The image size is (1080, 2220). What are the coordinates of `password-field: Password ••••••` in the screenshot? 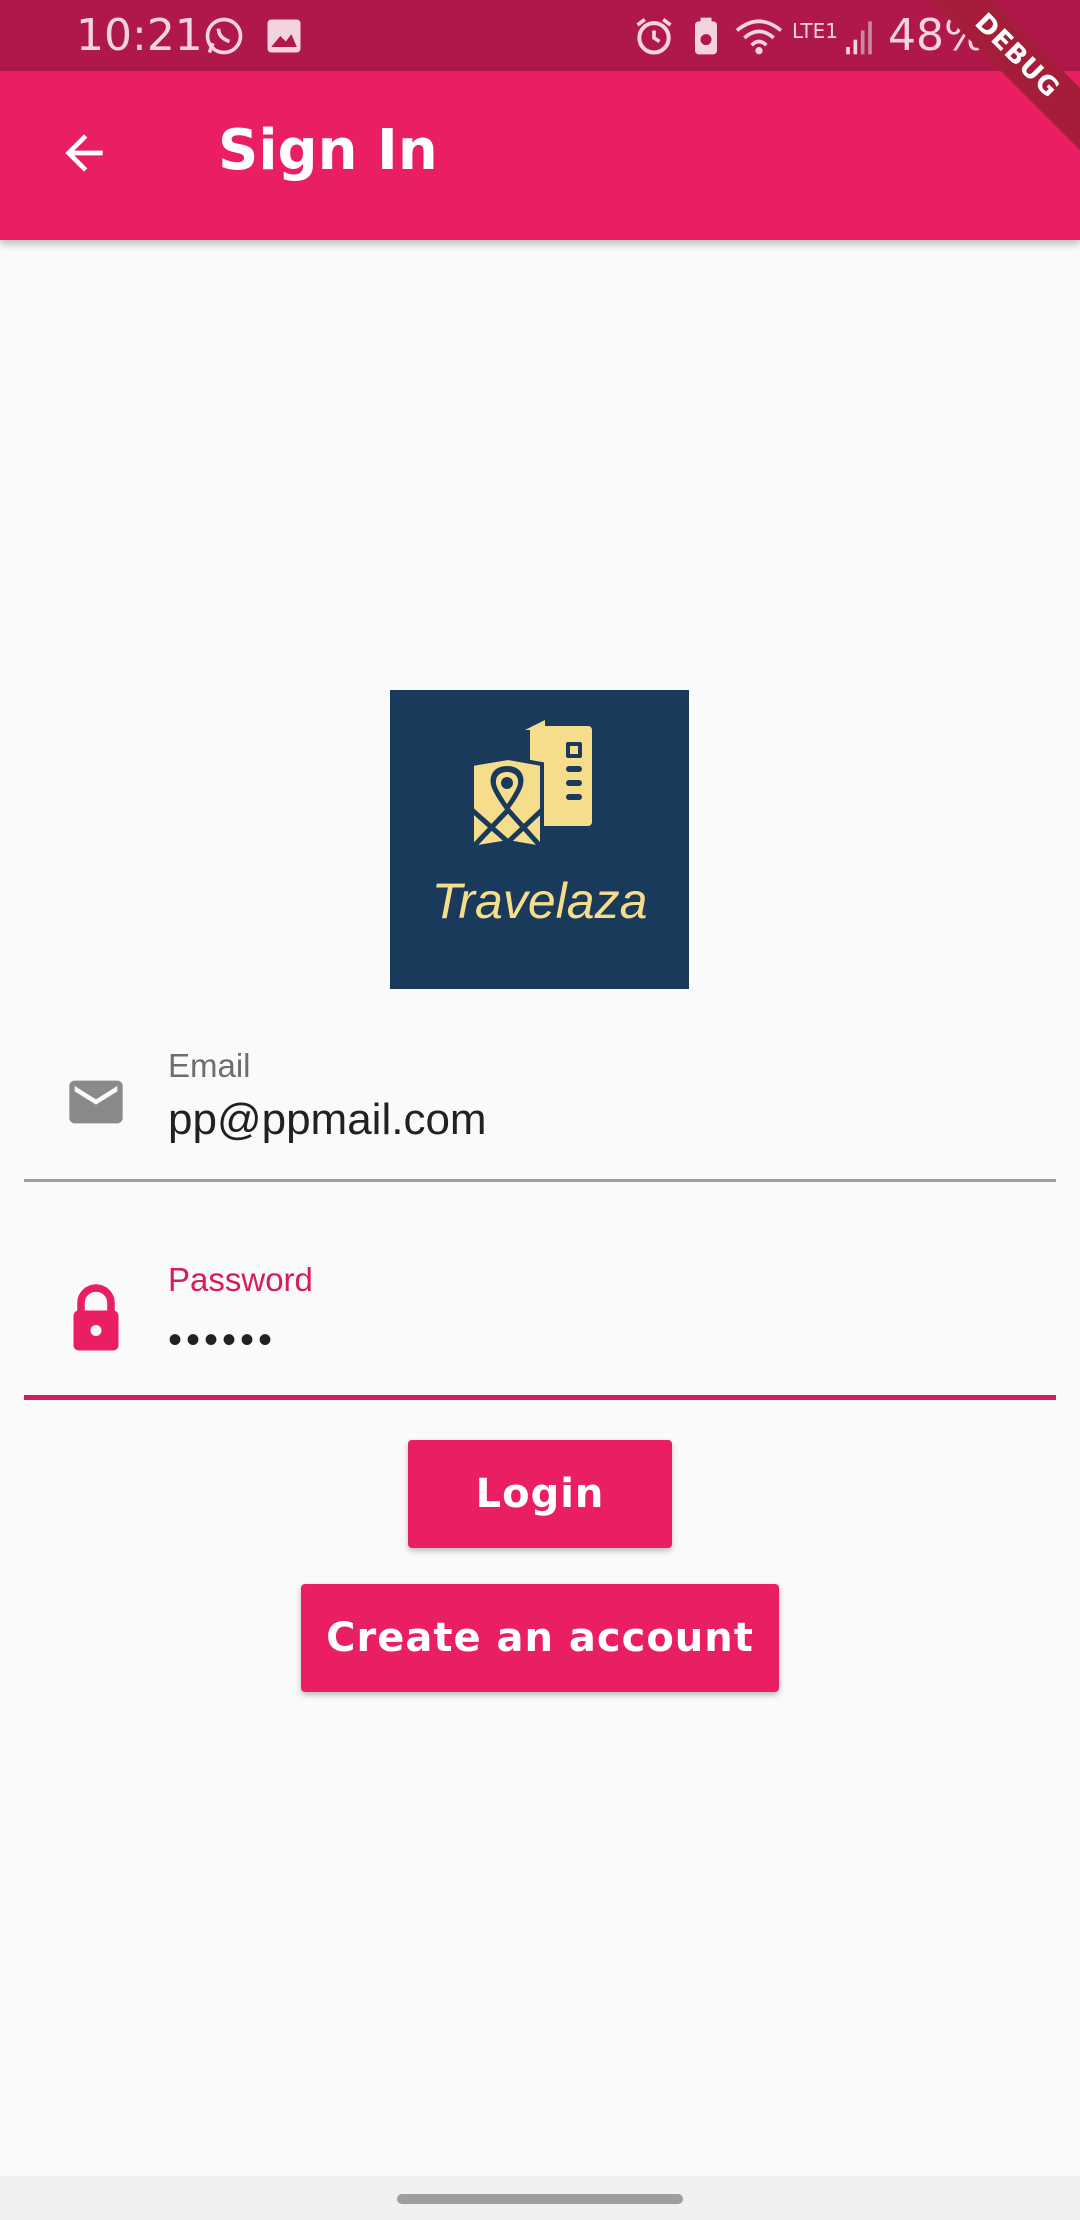 It's located at (540, 1323).